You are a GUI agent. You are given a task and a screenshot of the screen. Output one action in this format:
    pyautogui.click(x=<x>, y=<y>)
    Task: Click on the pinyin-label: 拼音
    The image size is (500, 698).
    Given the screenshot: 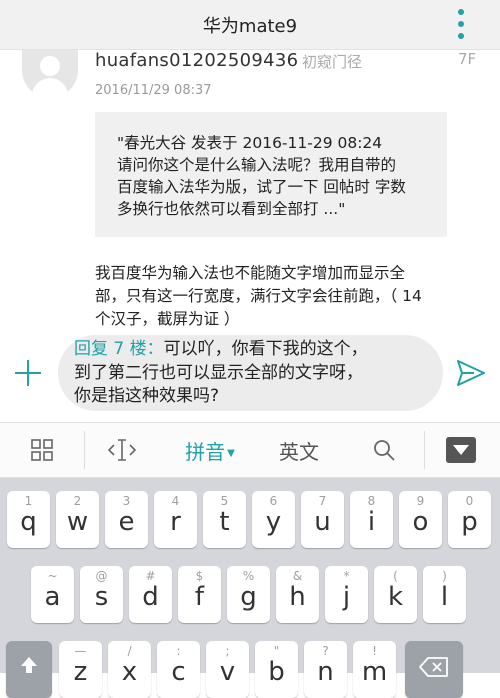 What is the action you would take?
    pyautogui.click(x=205, y=451)
    